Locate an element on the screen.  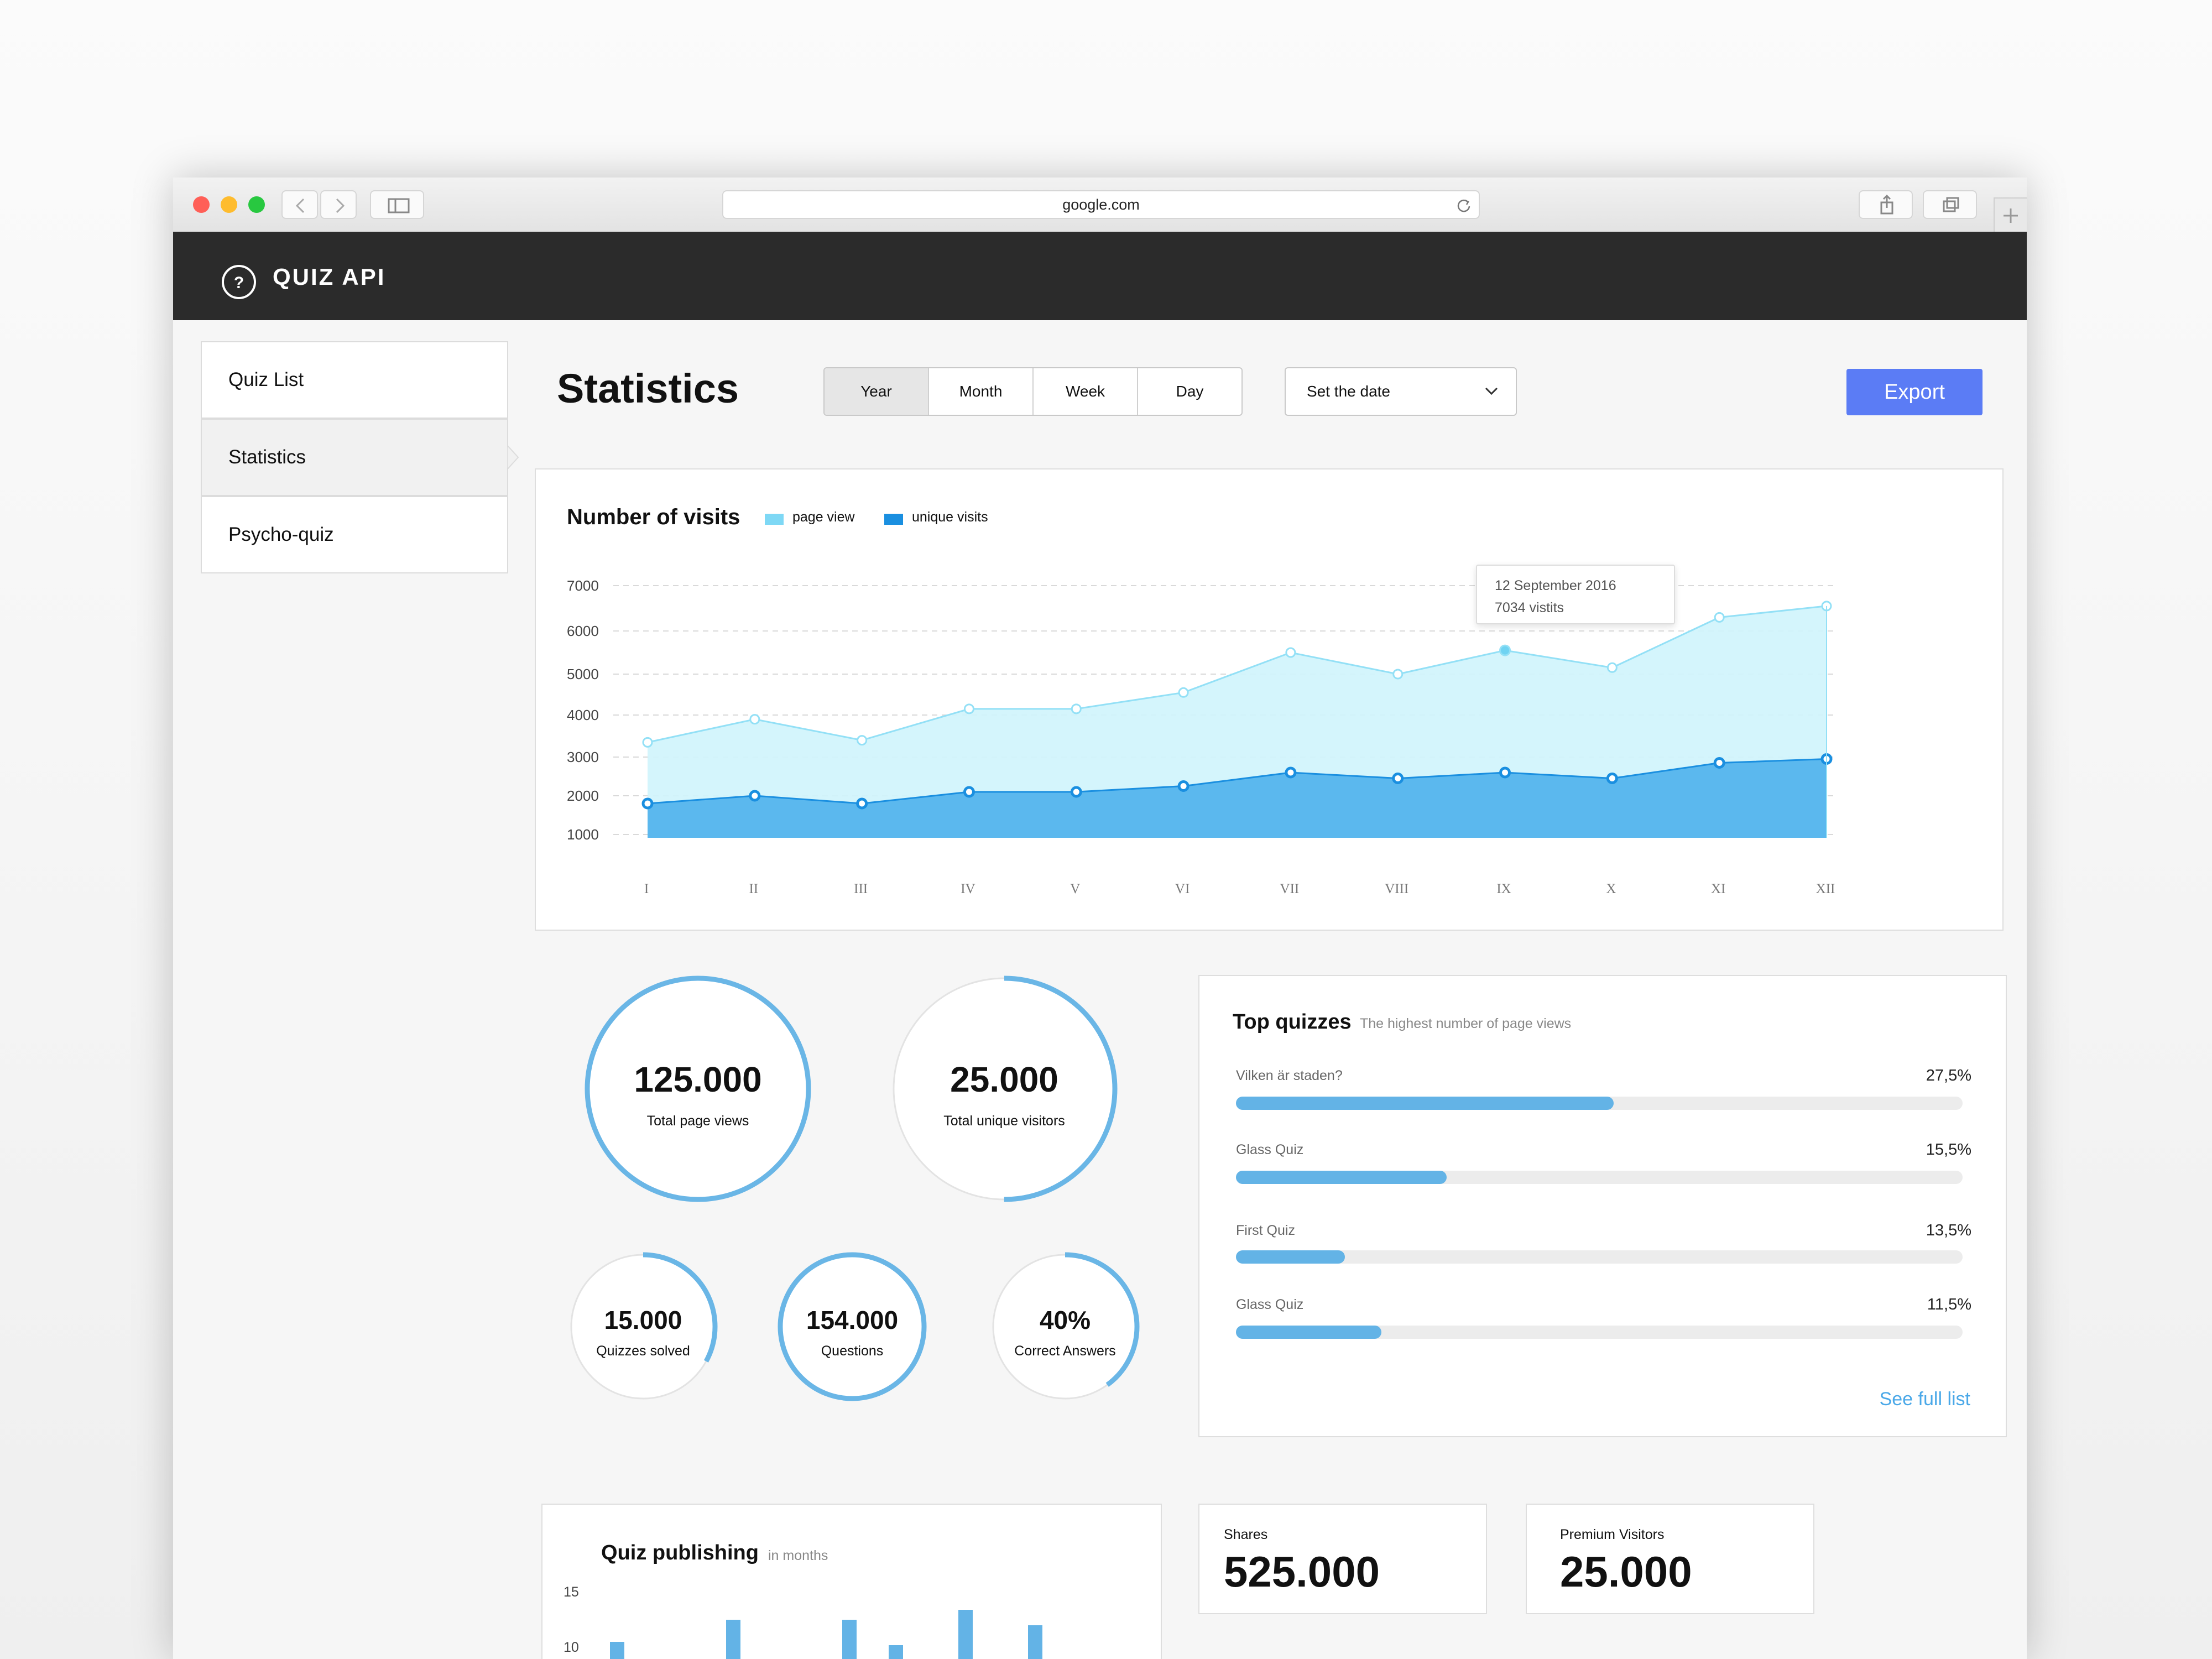
see-full-list-link: See full list is located at coordinates (1925, 1400).